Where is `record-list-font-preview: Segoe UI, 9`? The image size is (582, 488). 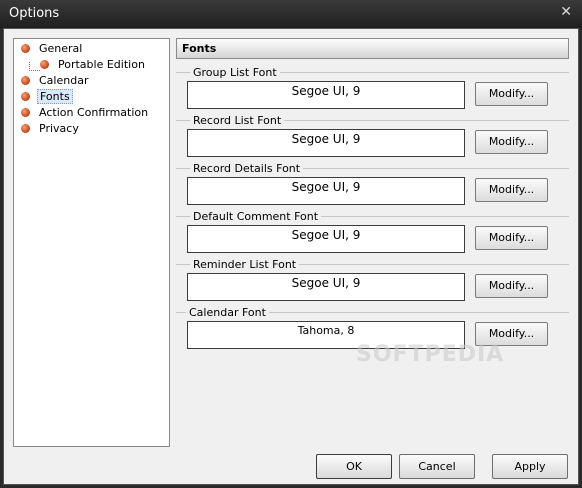 record-list-font-preview: Segoe UI, 9 is located at coordinates (326, 143).